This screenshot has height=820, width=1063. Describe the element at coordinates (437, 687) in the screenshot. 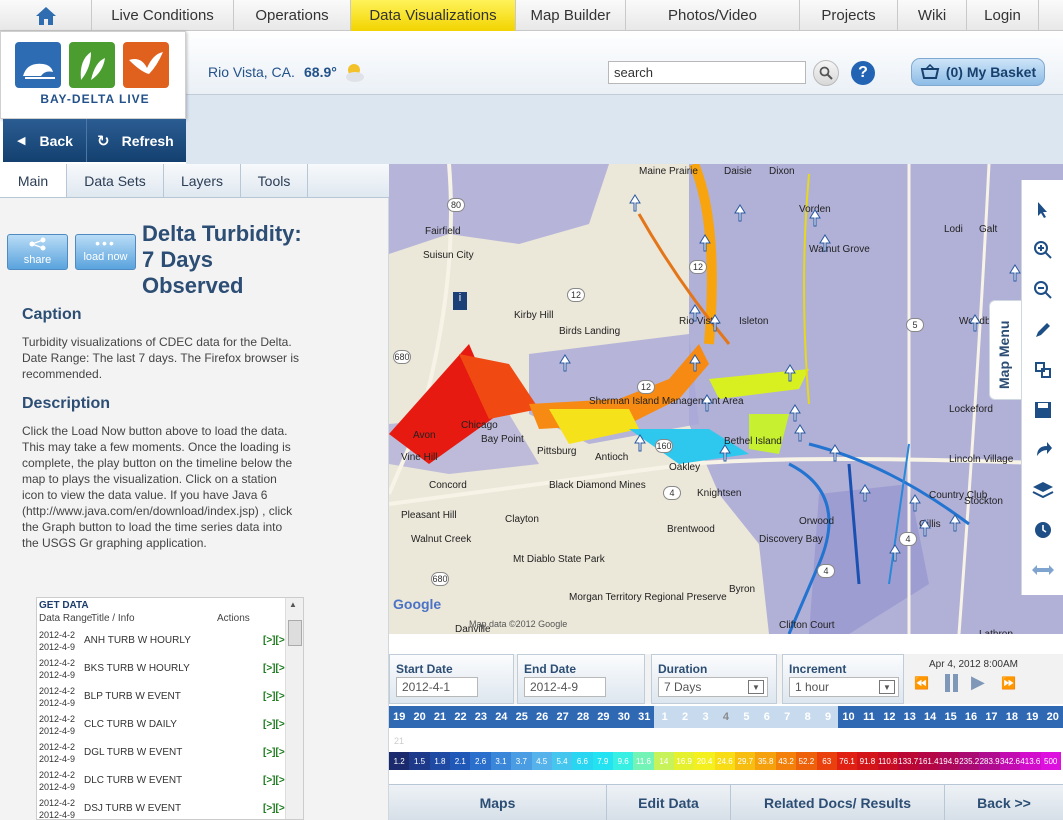

I see `start-date-input: 2012-4-1` at that location.